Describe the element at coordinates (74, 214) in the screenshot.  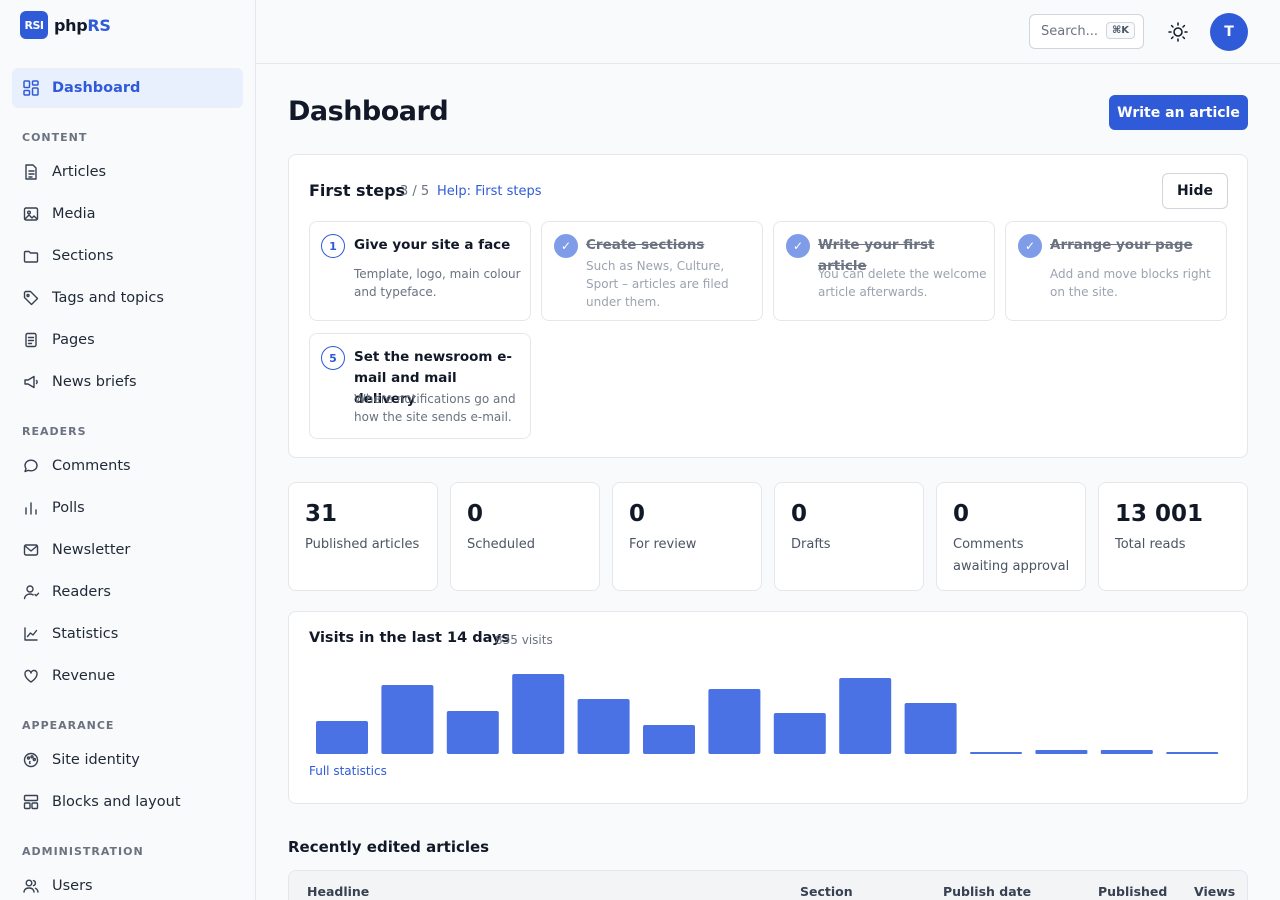
I see `sidebar-item-label: Media` at that location.